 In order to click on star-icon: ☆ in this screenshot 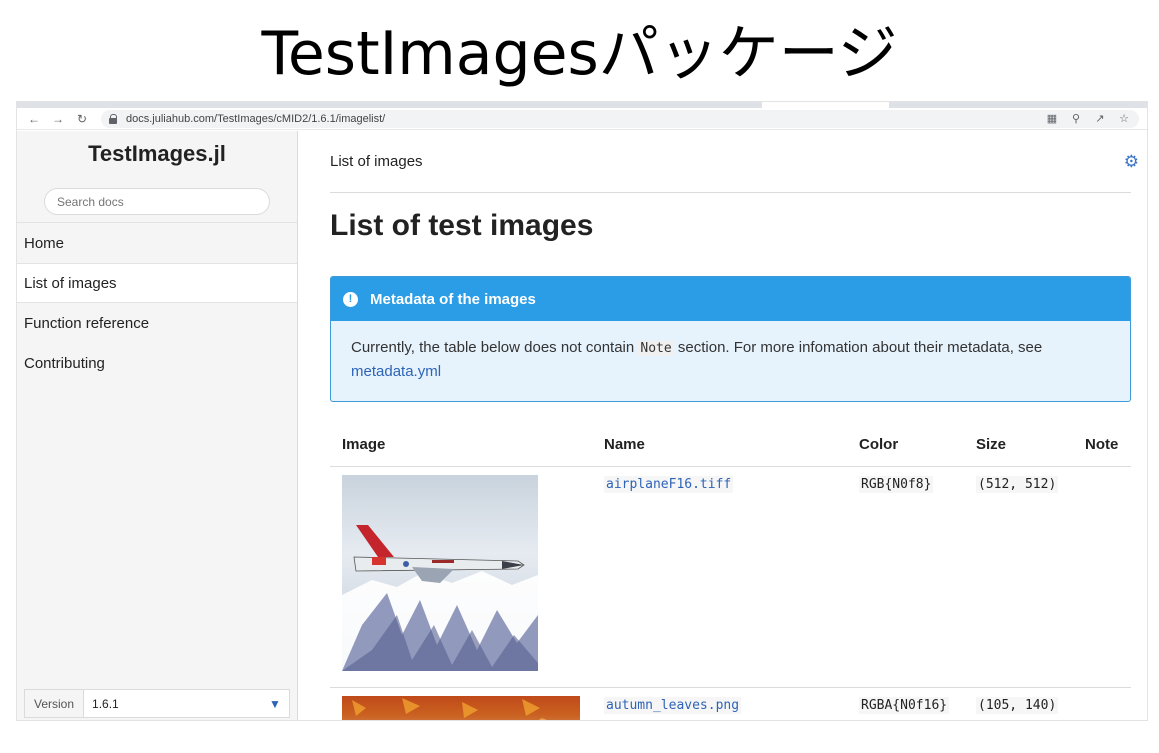, I will do `click(1124, 118)`.